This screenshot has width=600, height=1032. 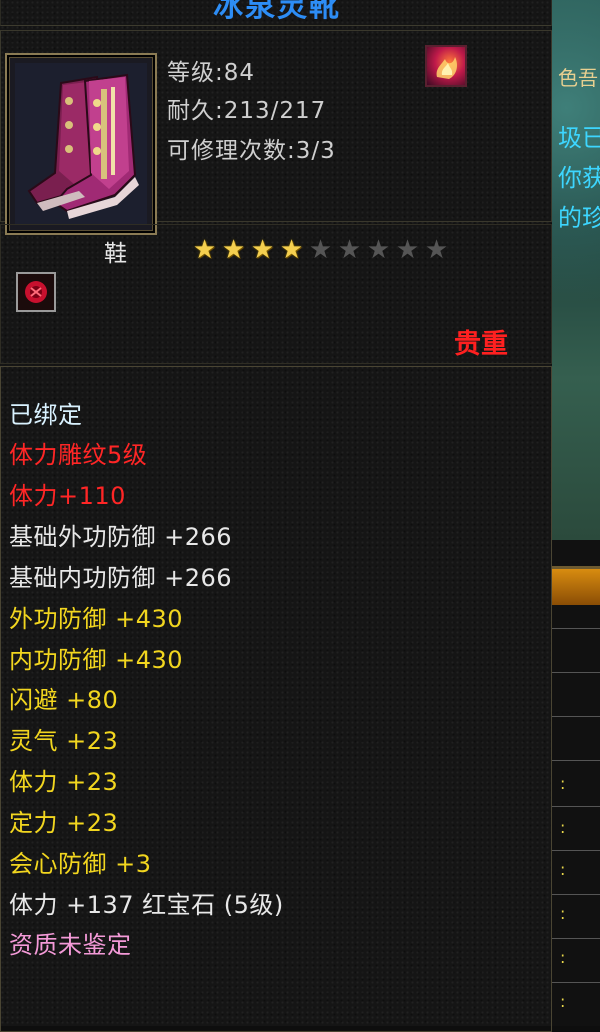 What do you see at coordinates (64, 700) in the screenshot?
I see `dodge: 闪避 +80` at bounding box center [64, 700].